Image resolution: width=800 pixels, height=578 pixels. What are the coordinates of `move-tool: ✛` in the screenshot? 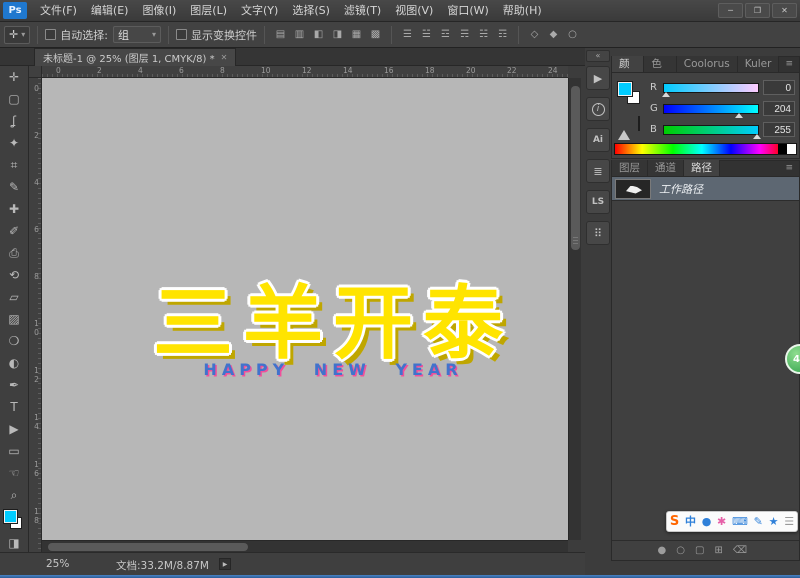 It's located at (14, 77).